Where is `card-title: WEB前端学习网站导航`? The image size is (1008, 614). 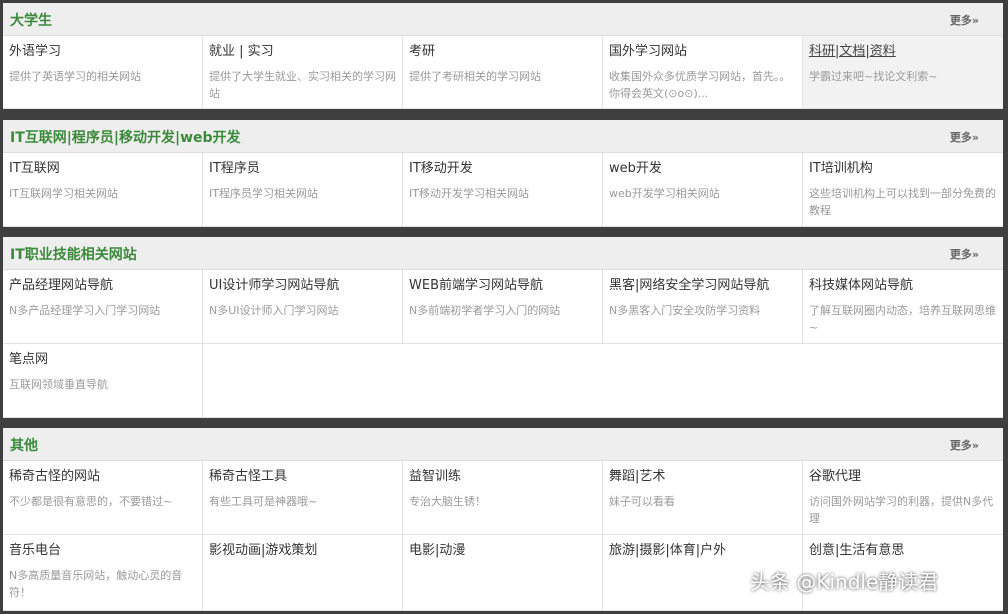 card-title: WEB前端学习网站导航 is located at coordinates (502, 286).